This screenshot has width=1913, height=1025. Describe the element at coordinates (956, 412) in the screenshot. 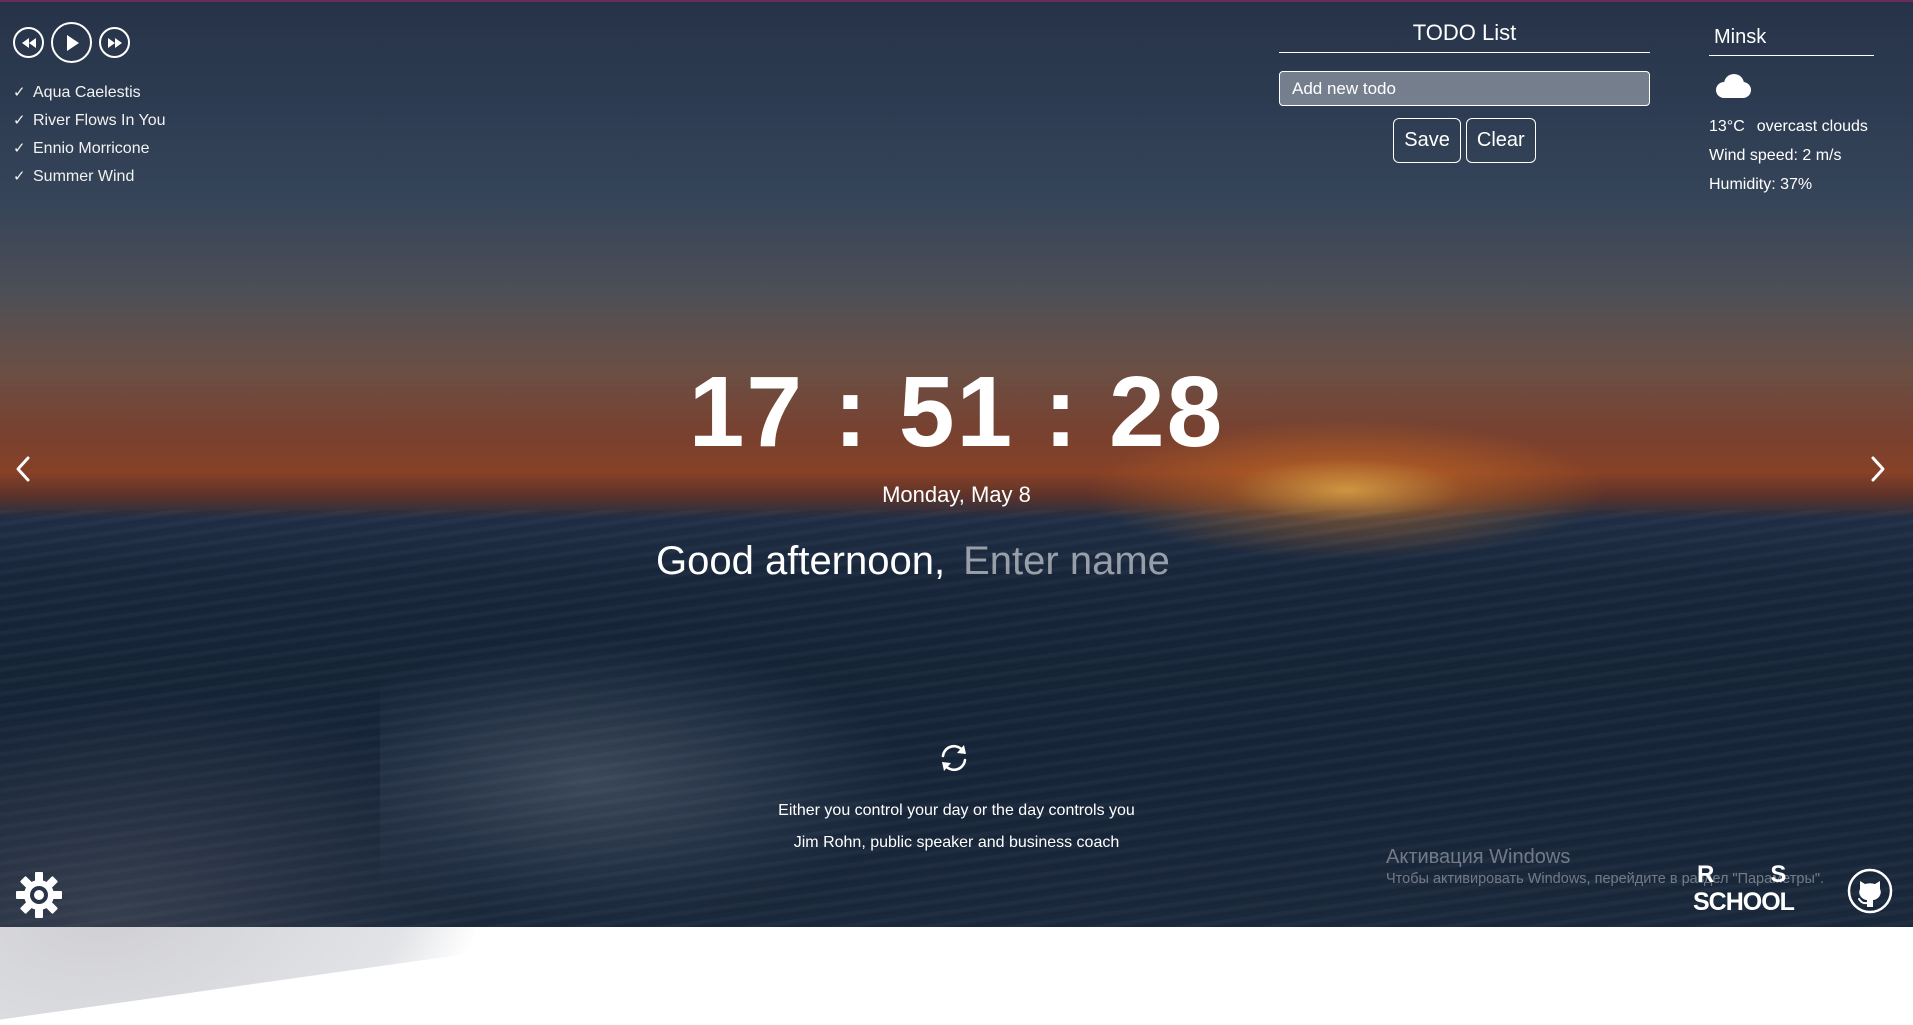

I see `clock-time: 17 : 51 : 28` at that location.